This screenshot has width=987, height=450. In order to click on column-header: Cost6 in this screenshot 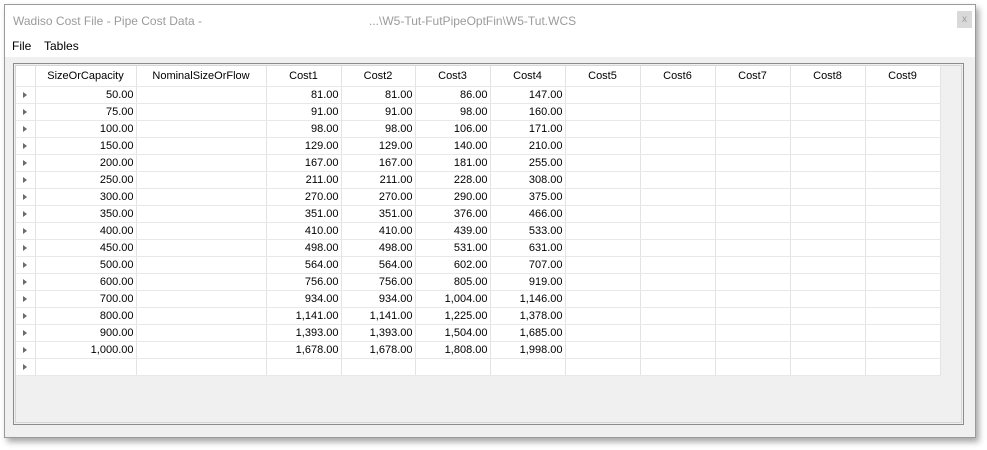, I will do `click(678, 76)`.